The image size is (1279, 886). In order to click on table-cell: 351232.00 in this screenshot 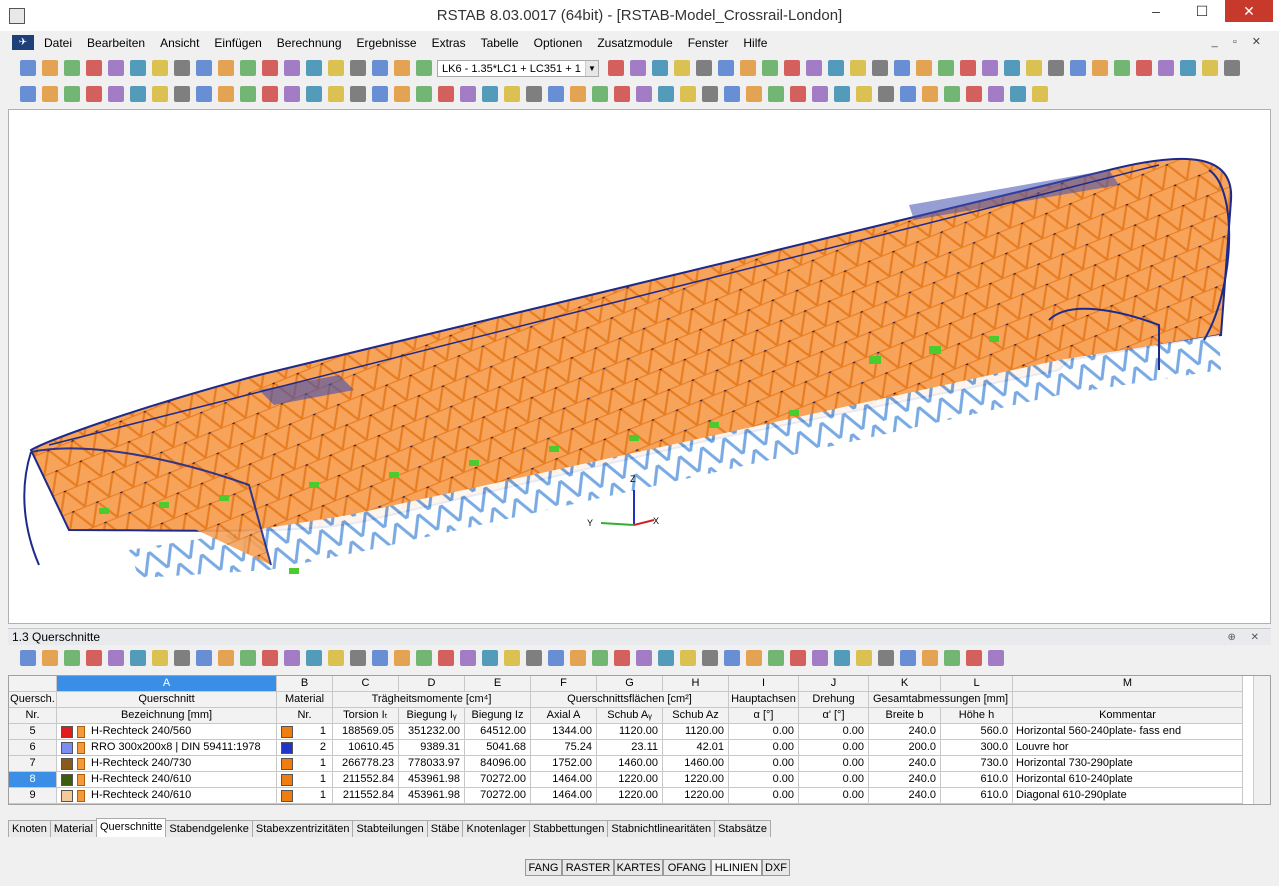, I will do `click(432, 732)`.